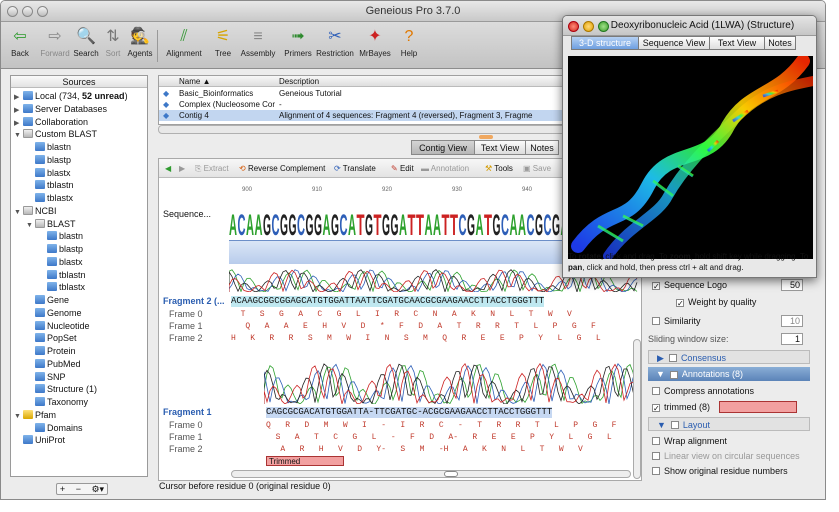  I want to click on tab-contig-view: Contig View, so click(443, 147).